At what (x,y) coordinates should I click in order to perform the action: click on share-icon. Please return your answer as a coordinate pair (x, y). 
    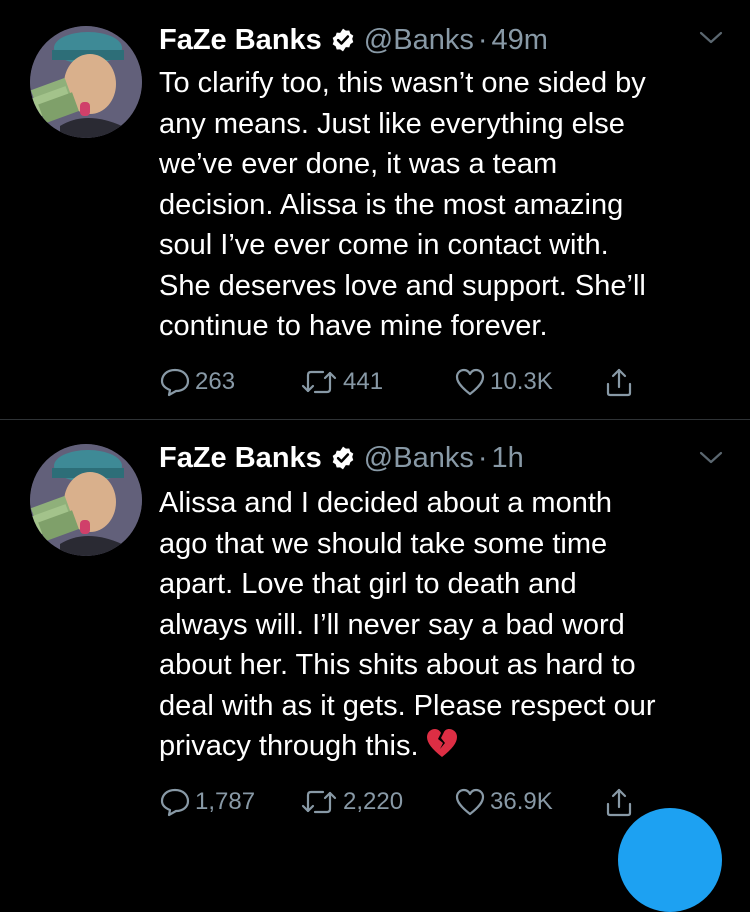
    Looking at the image, I should click on (619, 802).